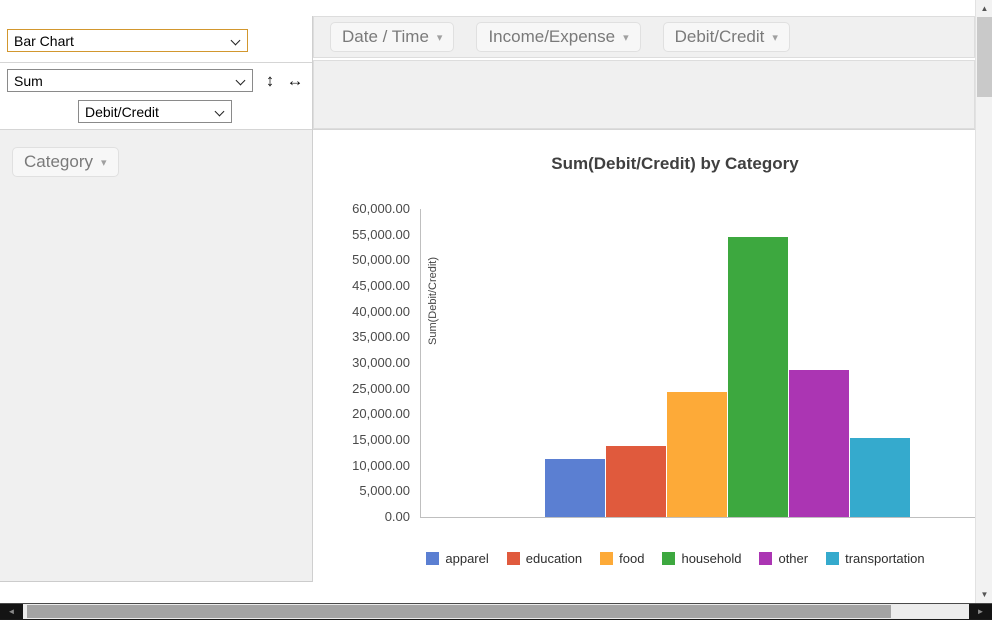  I want to click on legend-item-education: education, so click(544, 558).